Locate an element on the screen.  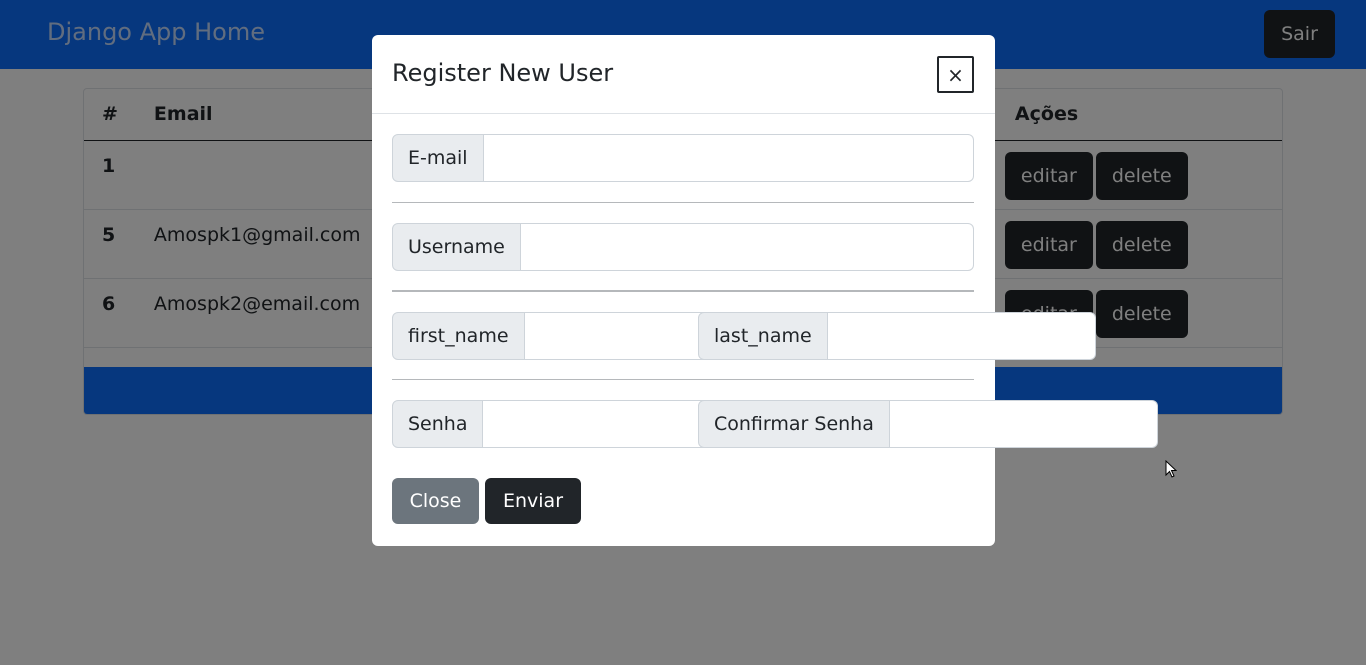
email-field is located at coordinates (728, 158).